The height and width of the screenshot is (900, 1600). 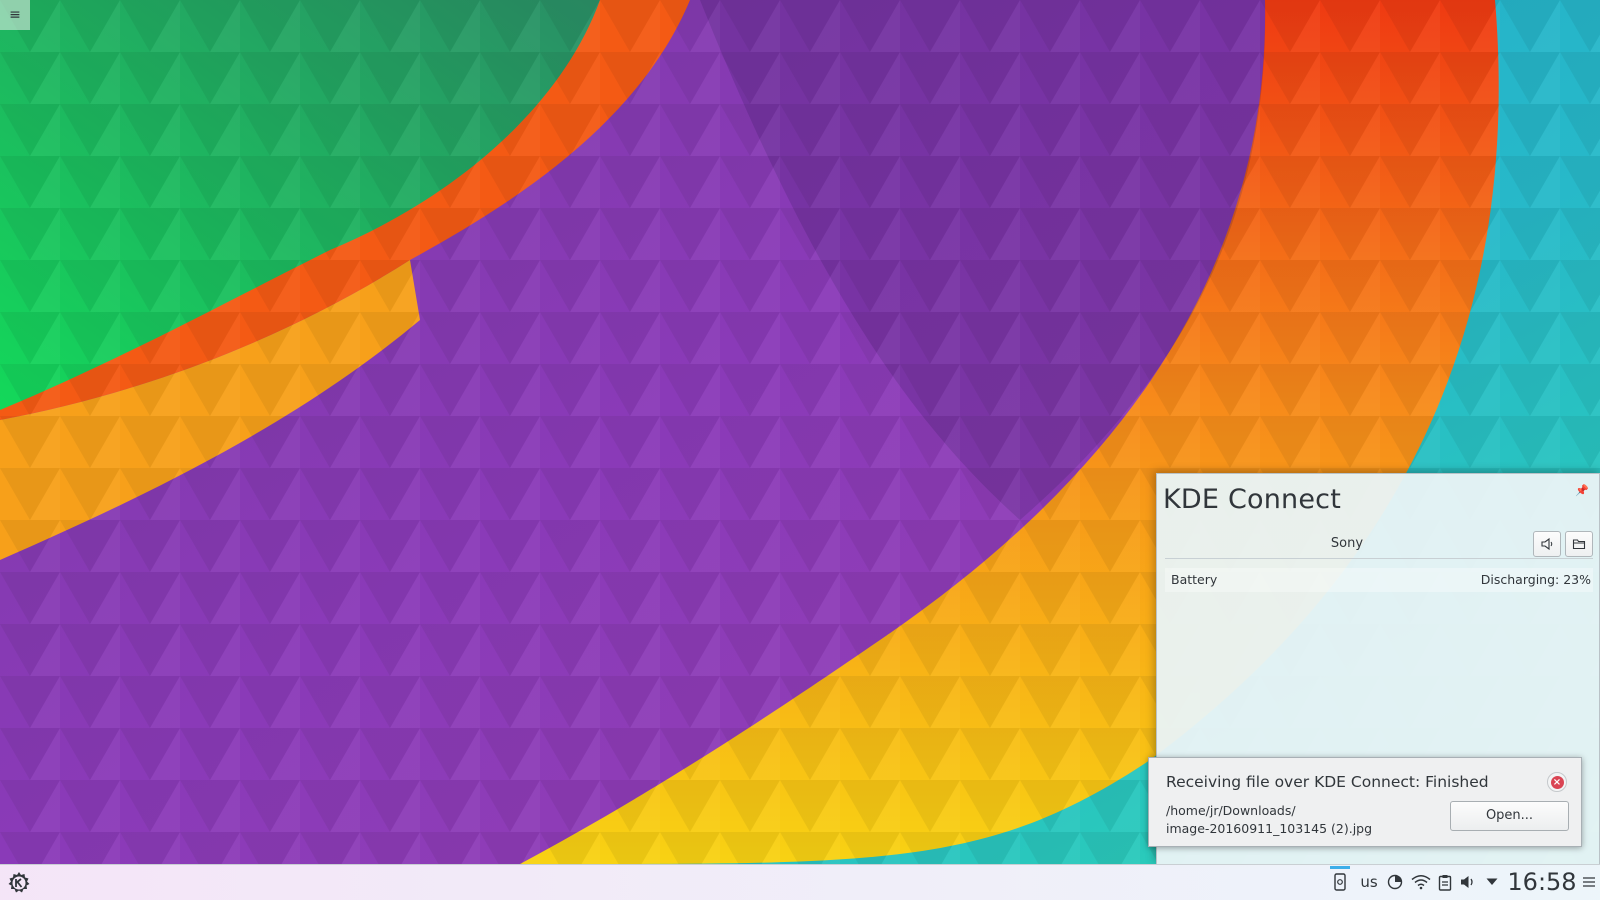 What do you see at coordinates (1379, 545) in the screenshot?
I see `device-row: Sony` at bounding box center [1379, 545].